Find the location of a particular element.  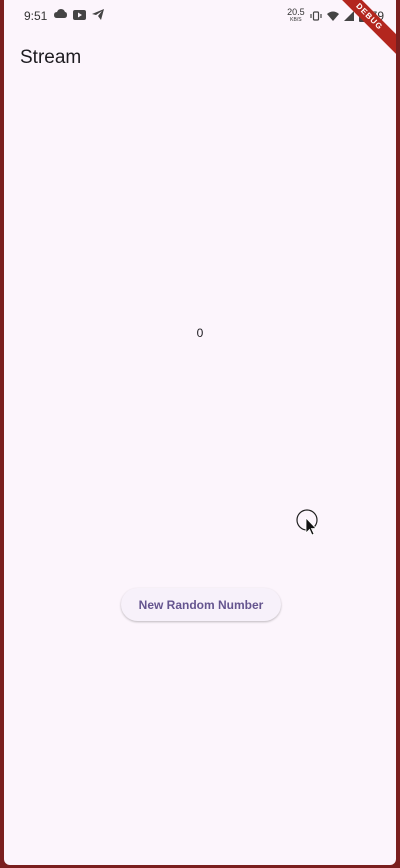

status-bar: 9:51 20.5 KB/S is located at coordinates (200, 16).